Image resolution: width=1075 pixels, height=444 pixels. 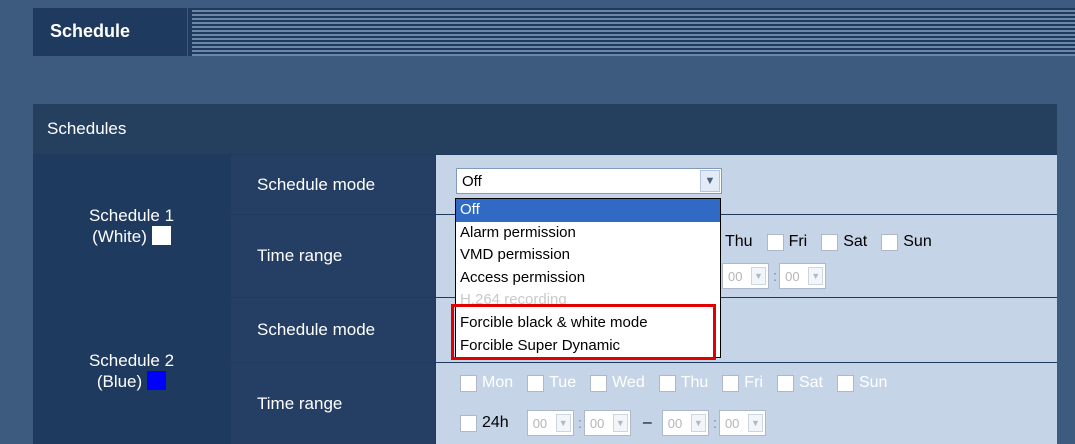 I want to click on panel-title: Schedules, so click(x=545, y=129).